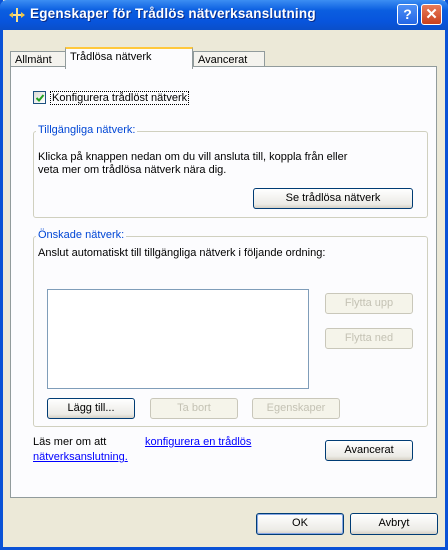  I want to click on tab-wireless-networks: Trådlösa nätverk, so click(129, 58).